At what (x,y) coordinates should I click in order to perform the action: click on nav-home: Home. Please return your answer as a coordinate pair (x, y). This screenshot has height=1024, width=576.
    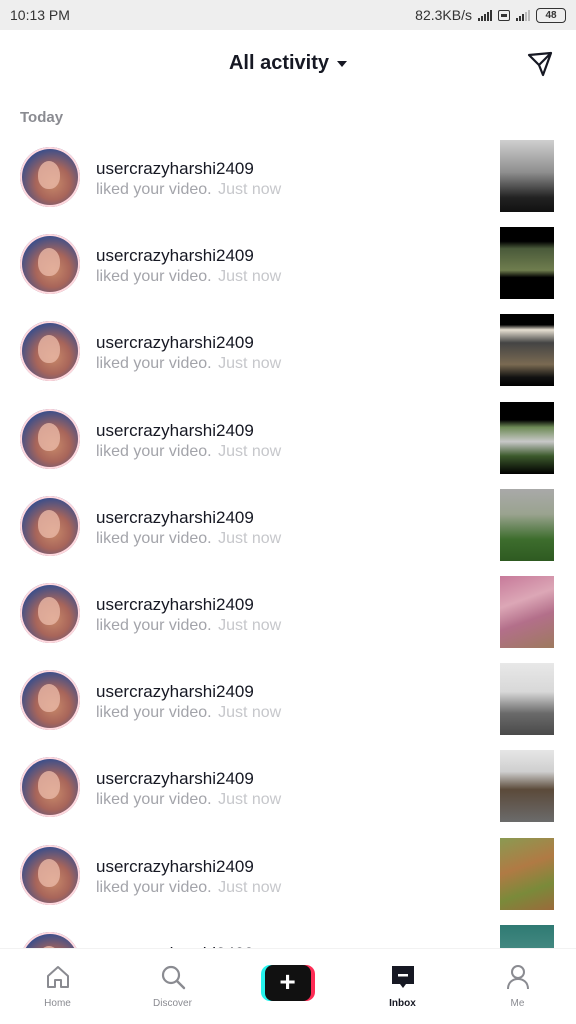
    Looking at the image, I should click on (57, 986).